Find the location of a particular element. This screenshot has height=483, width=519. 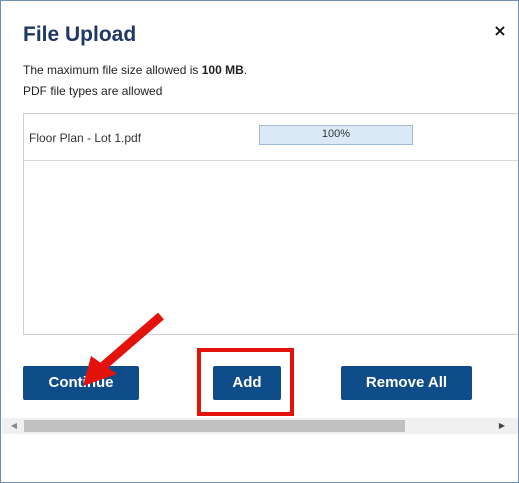

progress-label: 100% is located at coordinates (336, 134).